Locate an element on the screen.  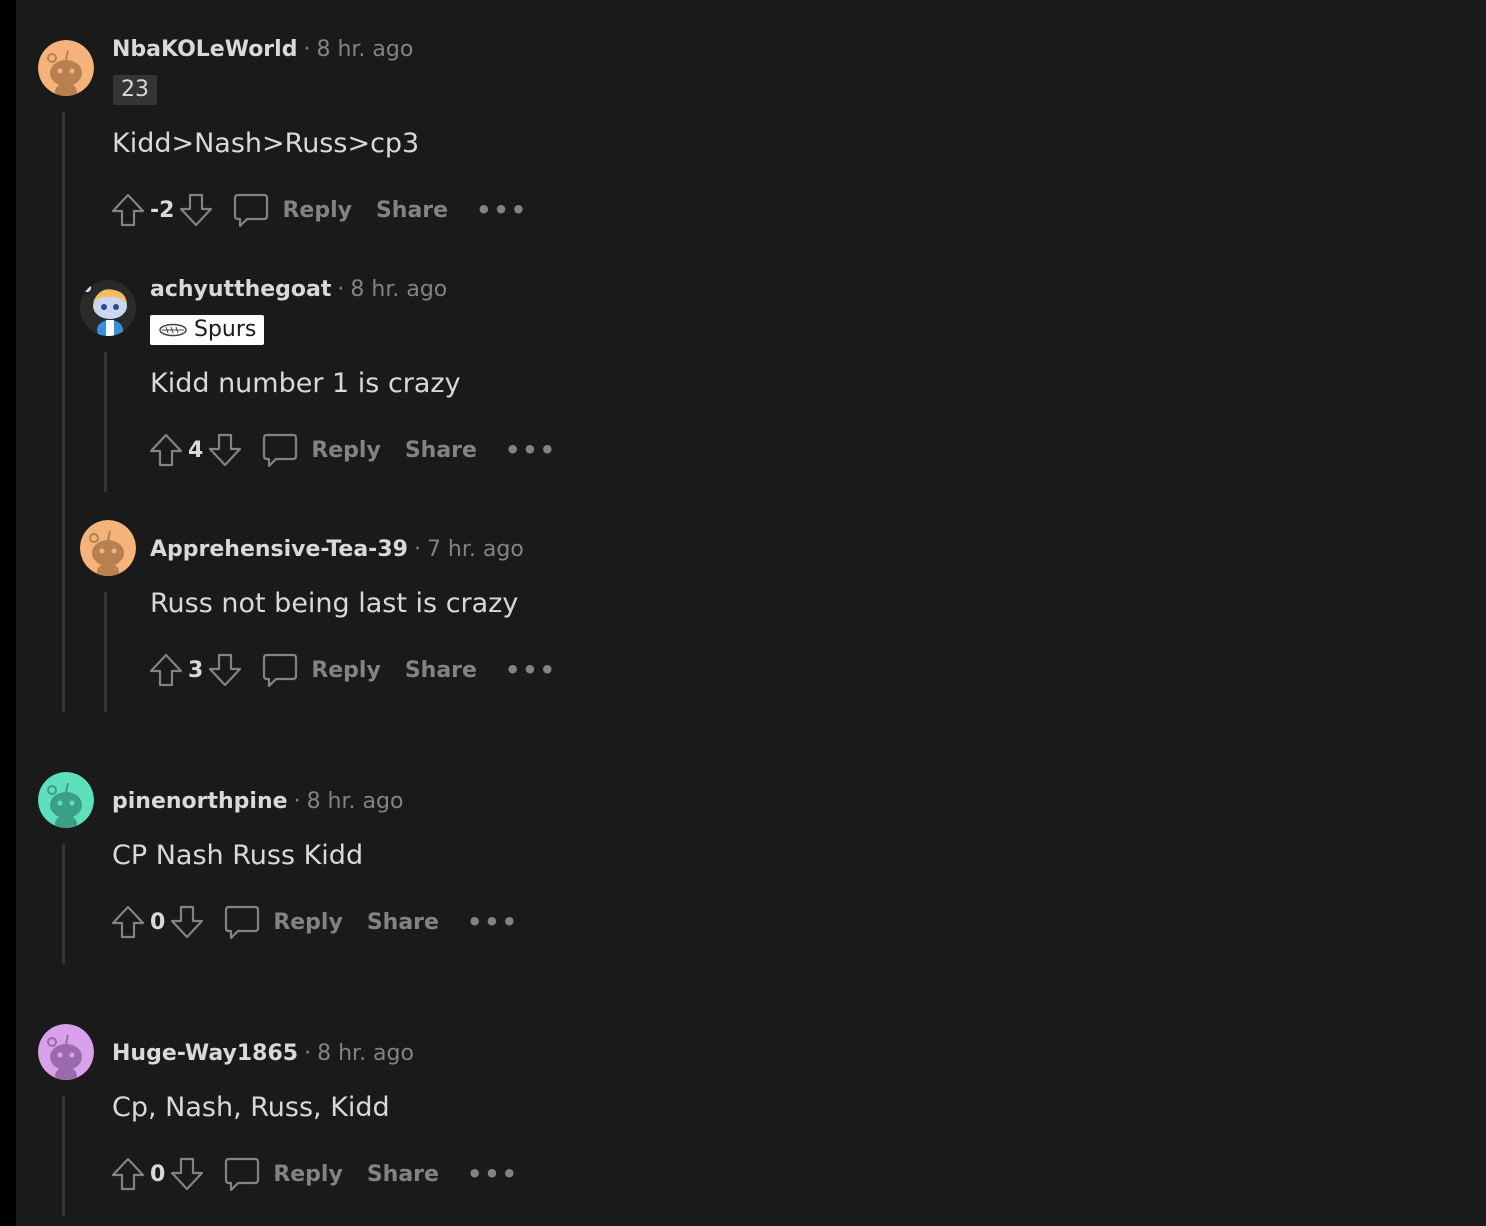
vote-score: 4 is located at coordinates (196, 450).